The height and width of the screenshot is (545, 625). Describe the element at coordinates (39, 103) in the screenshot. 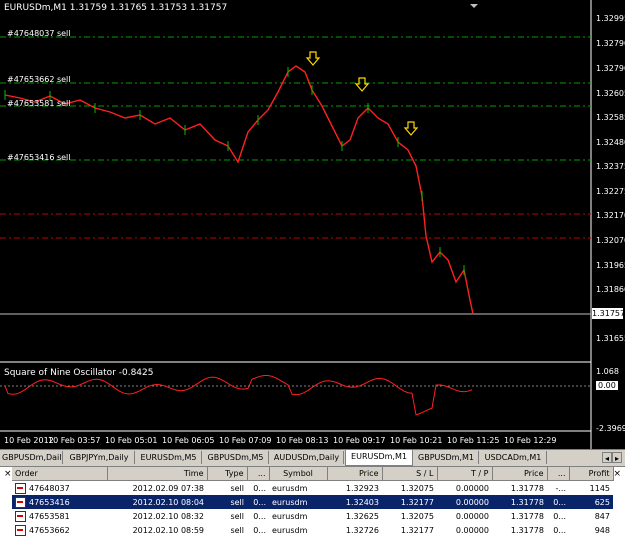

I see `order-level-label: #47653581 sell` at that location.